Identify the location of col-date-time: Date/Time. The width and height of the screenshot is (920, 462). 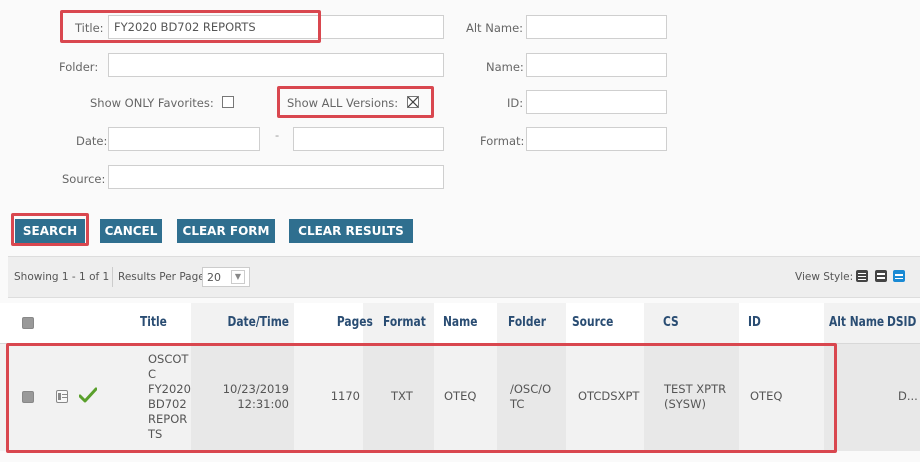
(258, 322).